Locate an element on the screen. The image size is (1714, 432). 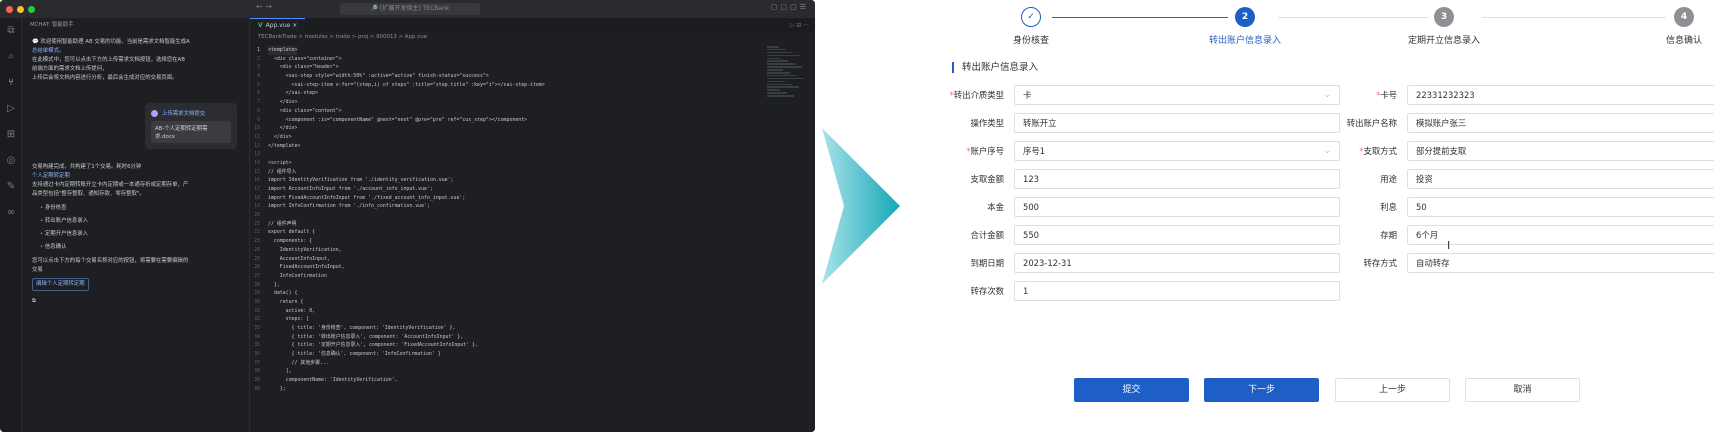
code-line: 38 ], is located at coordinates (502, 371).